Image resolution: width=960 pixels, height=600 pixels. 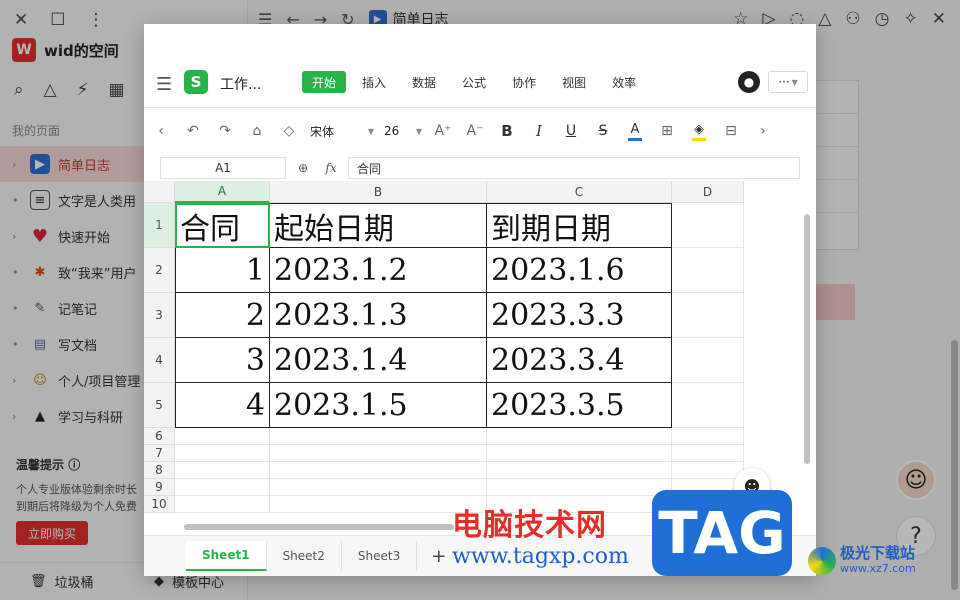 What do you see at coordinates (159, 504) in the screenshot?
I see `row-header: 10` at bounding box center [159, 504].